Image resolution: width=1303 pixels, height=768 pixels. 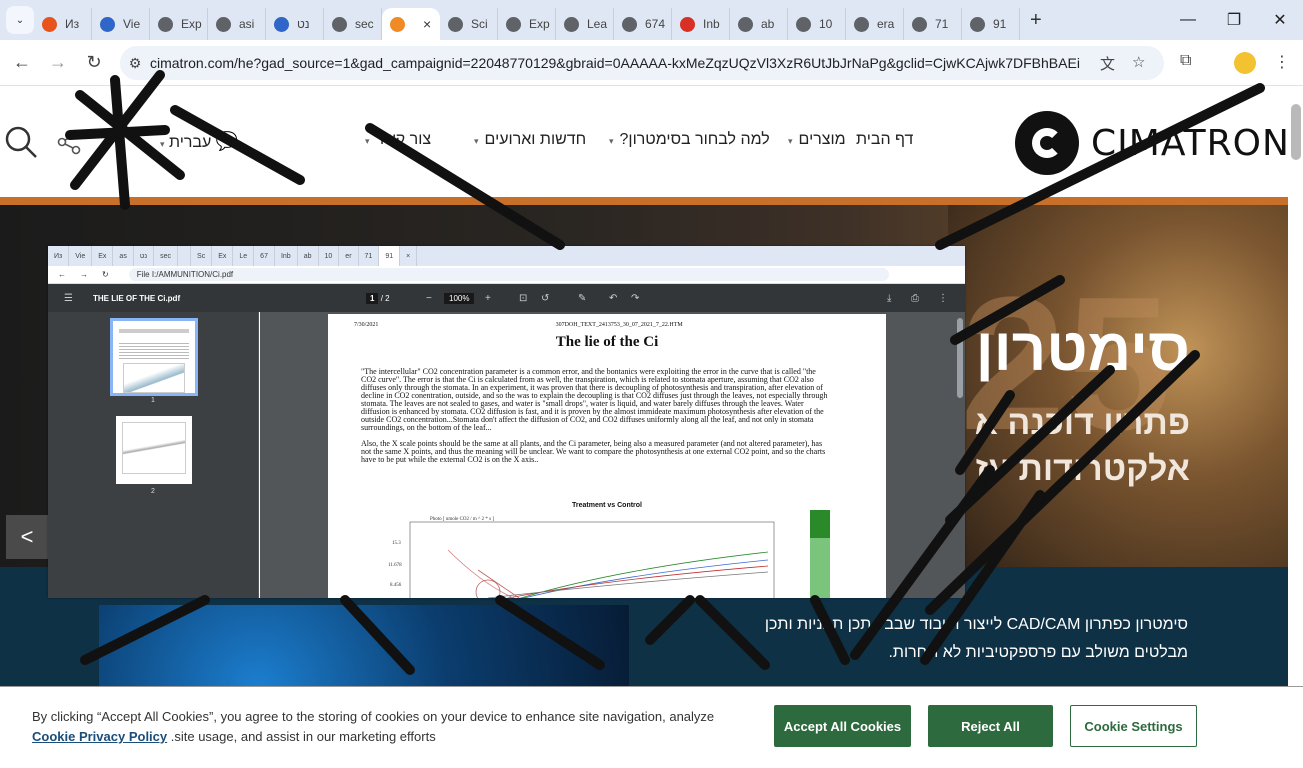 I want to click on nav-menu-item: למה לבחור בסימטרון? ▾, so click(x=689, y=140).